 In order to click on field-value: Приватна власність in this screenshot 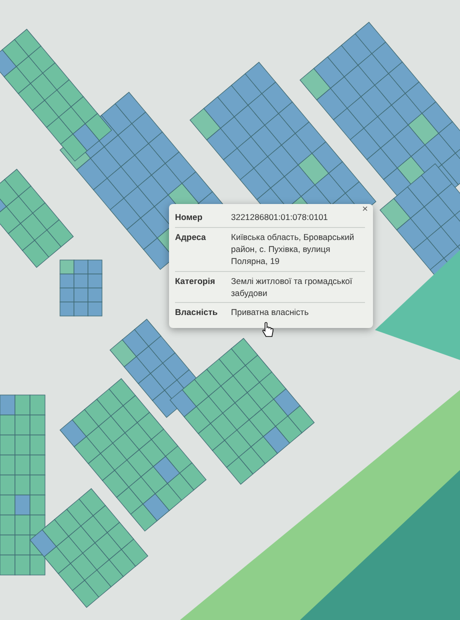, I will do `click(270, 313)`.